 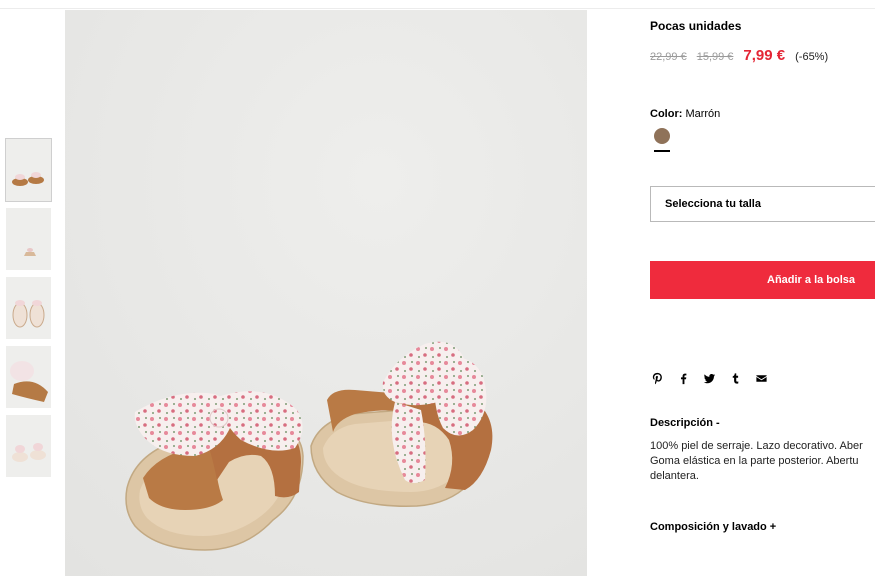 I want to click on color-value: Marrón, so click(x=703, y=114).